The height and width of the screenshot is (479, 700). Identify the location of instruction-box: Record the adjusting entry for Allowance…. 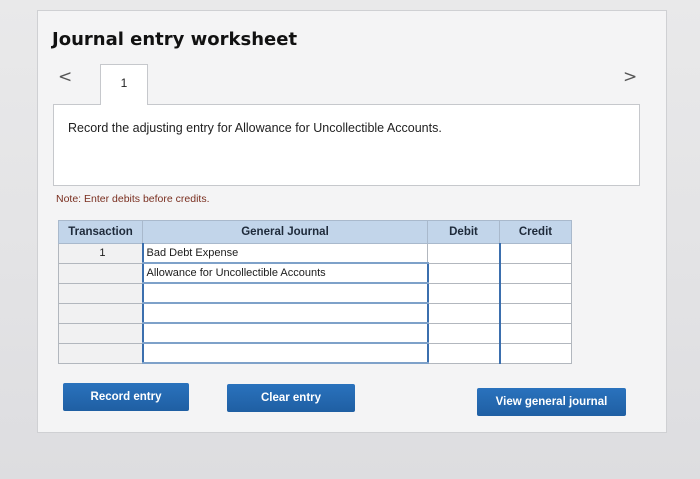
(346, 145).